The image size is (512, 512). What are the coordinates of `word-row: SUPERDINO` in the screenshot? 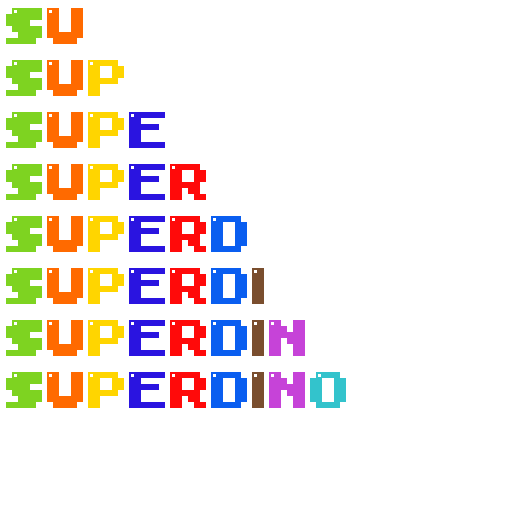 It's located at (176, 390).